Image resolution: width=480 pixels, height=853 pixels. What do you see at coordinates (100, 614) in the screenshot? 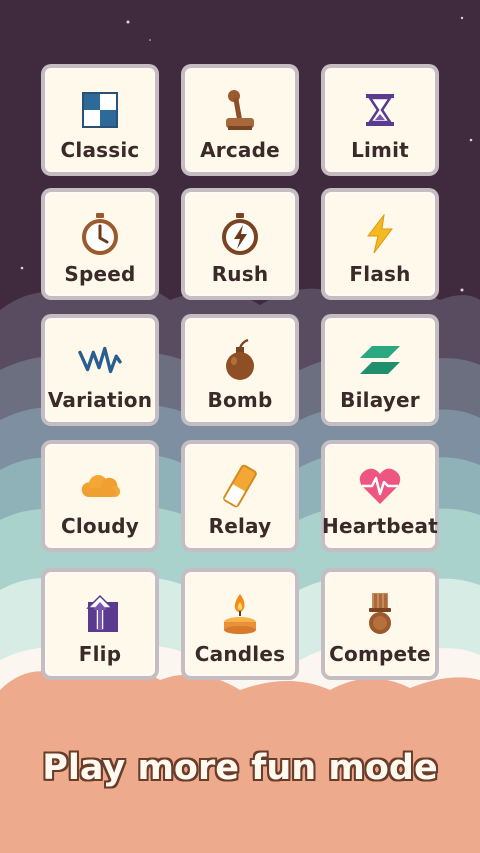
I see `flip-arrow-icon` at bounding box center [100, 614].